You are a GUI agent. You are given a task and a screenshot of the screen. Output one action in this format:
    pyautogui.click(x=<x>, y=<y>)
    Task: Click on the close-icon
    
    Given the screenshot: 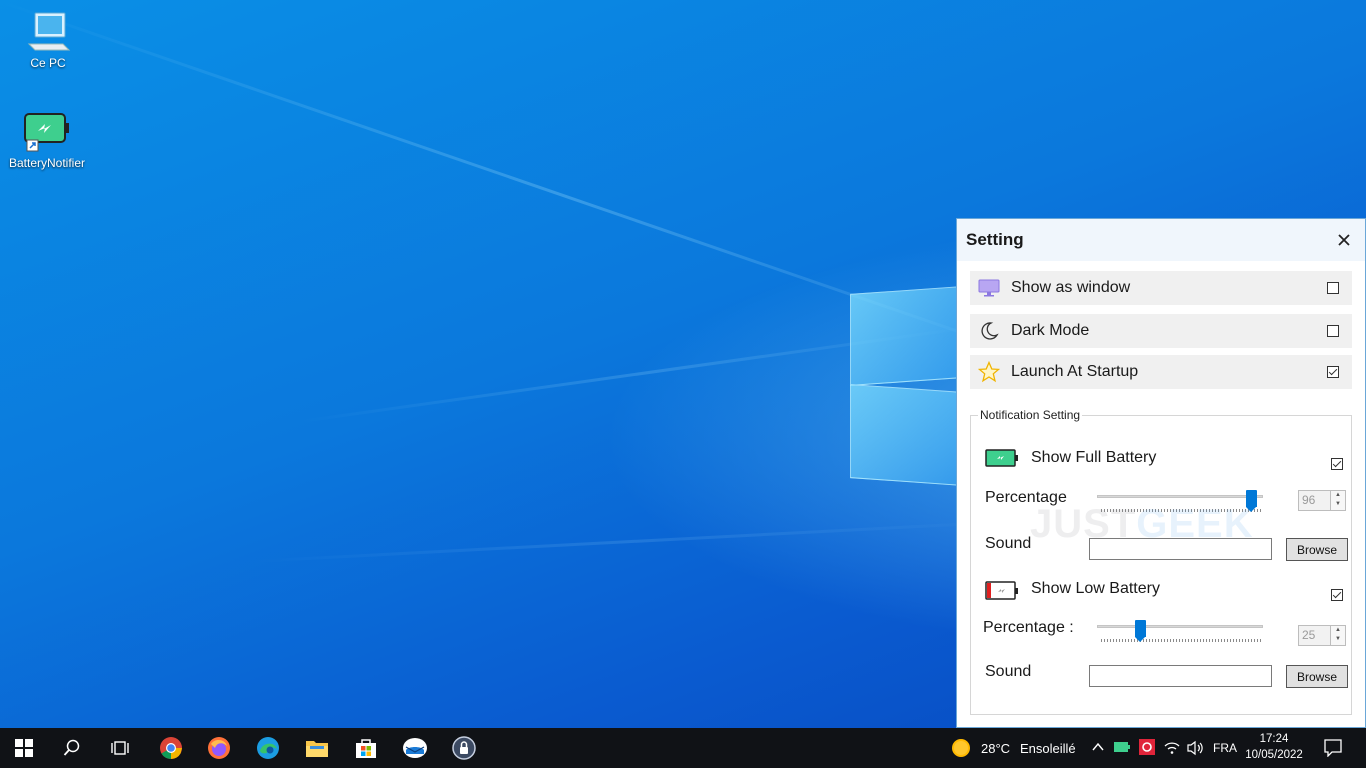 What is the action you would take?
    pyautogui.click(x=1344, y=240)
    